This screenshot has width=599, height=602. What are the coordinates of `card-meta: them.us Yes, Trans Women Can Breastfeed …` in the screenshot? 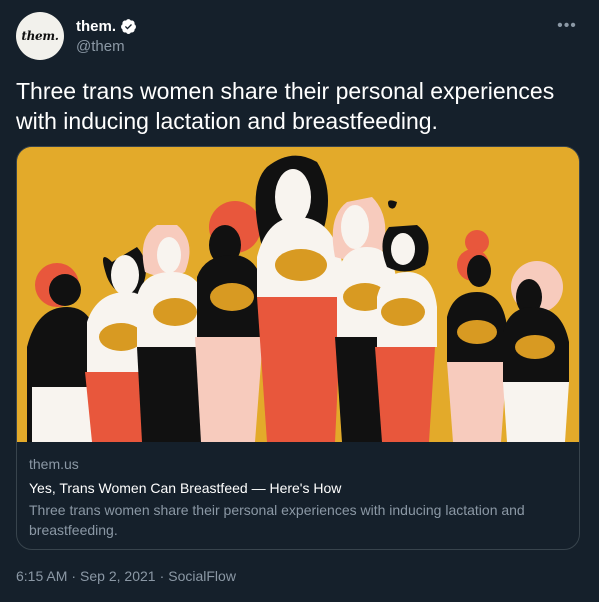 It's located at (299, 497).